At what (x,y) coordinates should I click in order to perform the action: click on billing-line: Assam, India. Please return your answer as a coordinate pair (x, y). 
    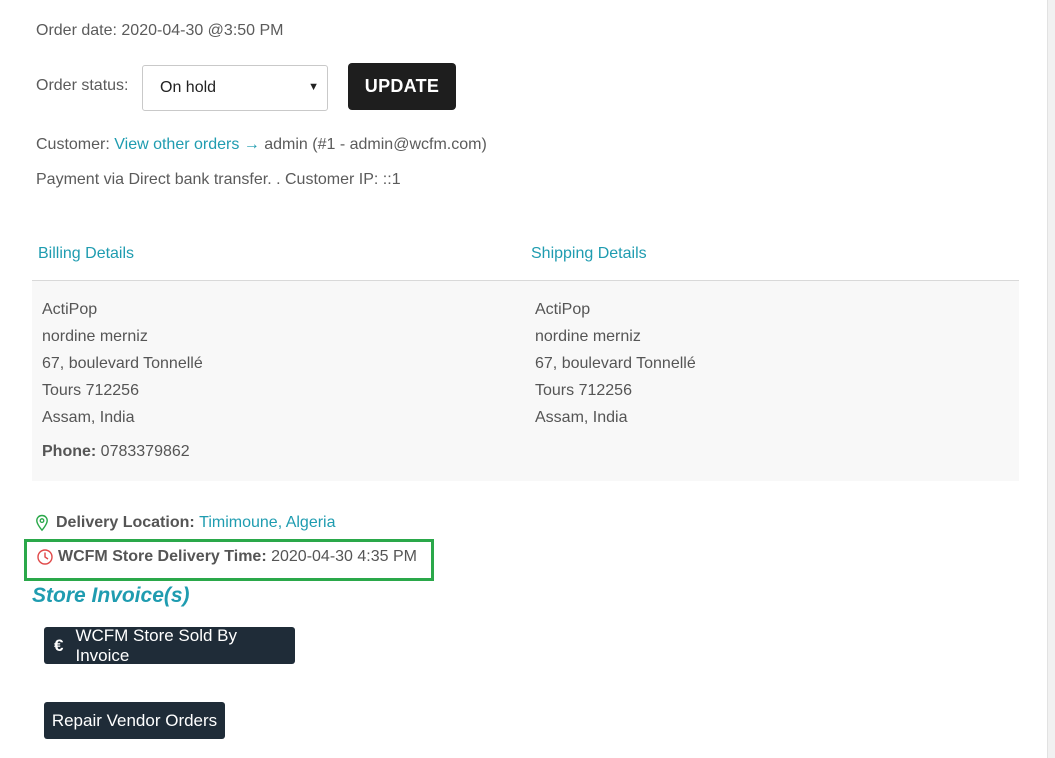
    Looking at the image, I should click on (88, 417).